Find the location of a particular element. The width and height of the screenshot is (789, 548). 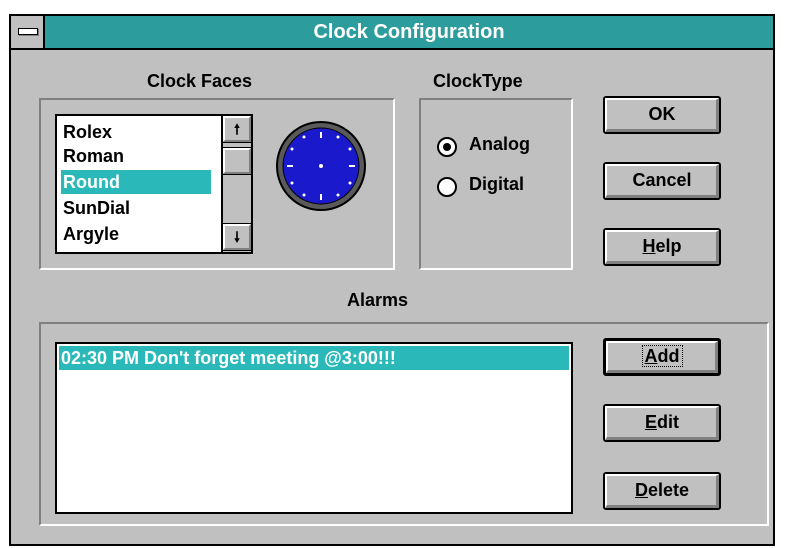

help-button-label: Help is located at coordinates (662, 247).